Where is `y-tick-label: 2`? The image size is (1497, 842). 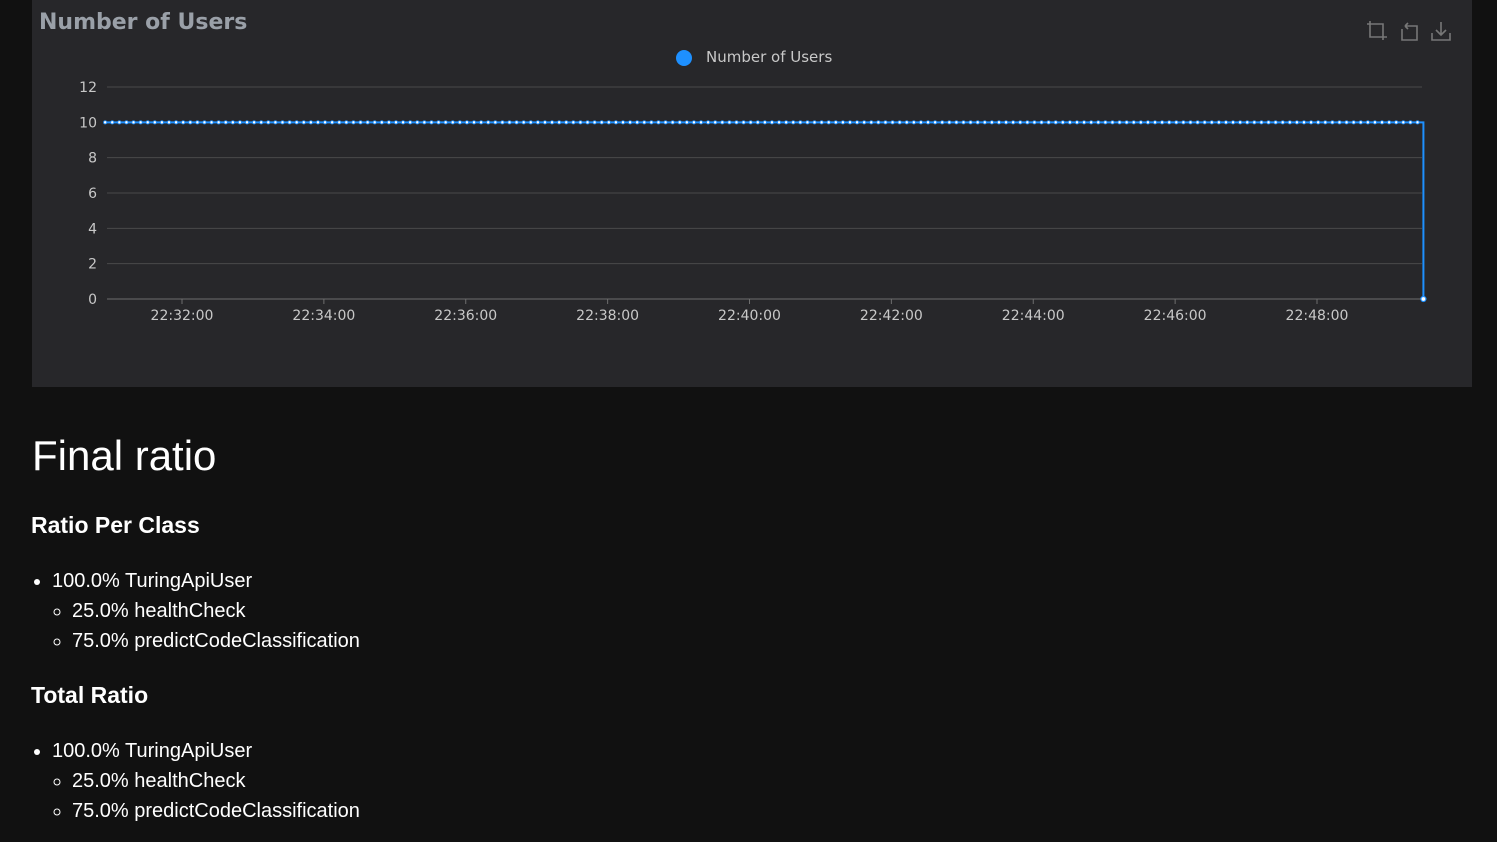 y-tick-label: 2 is located at coordinates (92, 265).